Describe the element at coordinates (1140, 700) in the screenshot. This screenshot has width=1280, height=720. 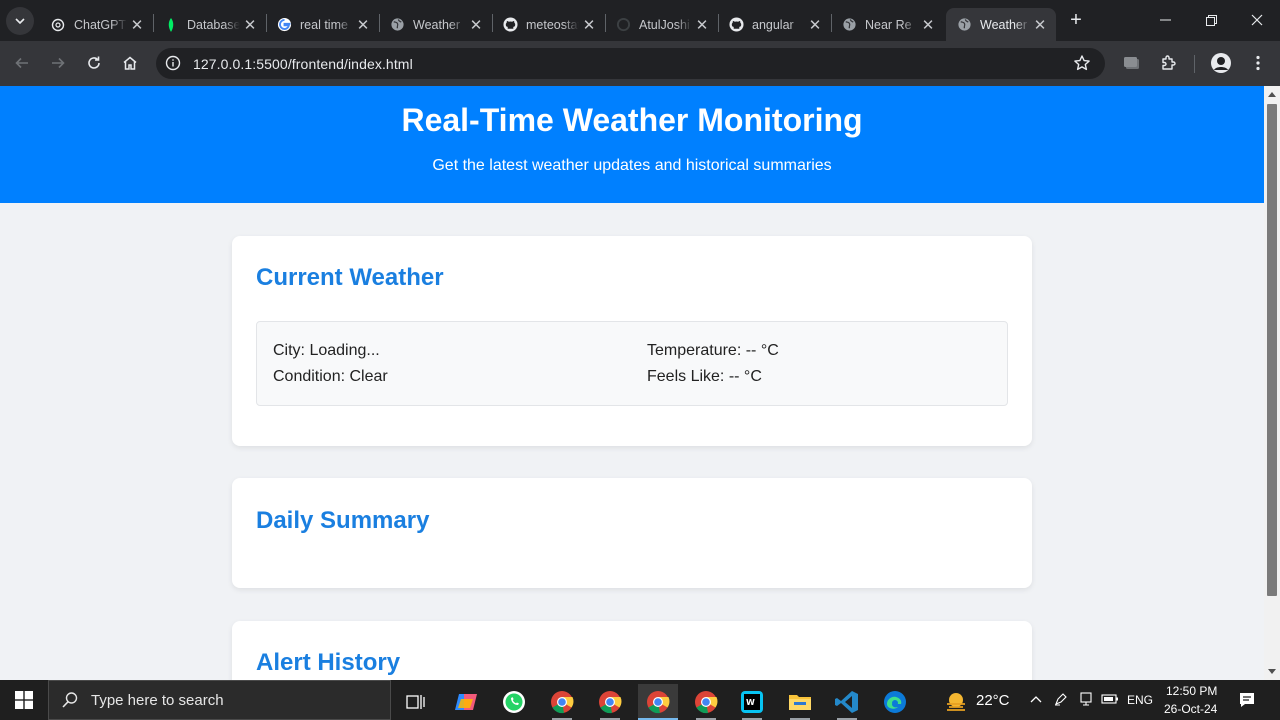
I see `language-indicator: ENG` at that location.